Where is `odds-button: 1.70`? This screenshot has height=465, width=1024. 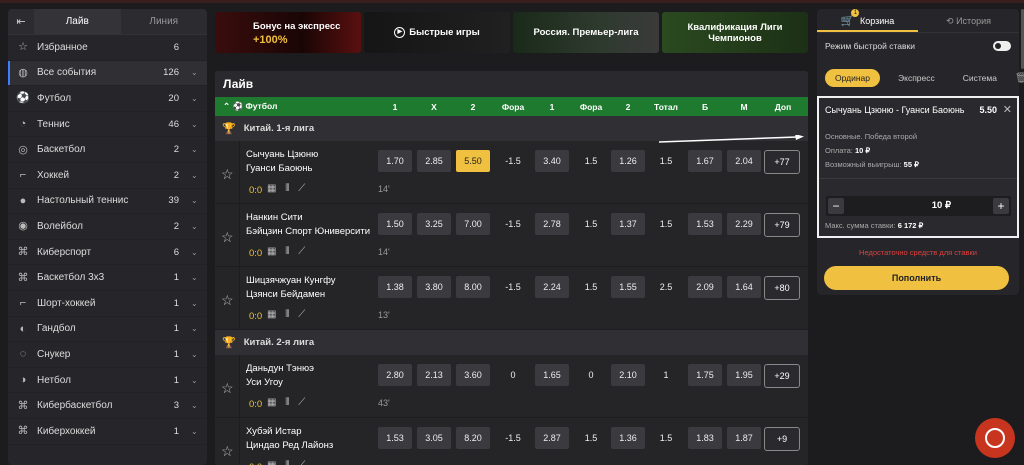
odds-button: 1.70 is located at coordinates (395, 161).